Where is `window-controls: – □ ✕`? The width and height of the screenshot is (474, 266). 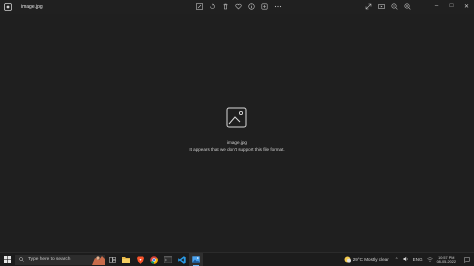 window-controls: – □ ✕ is located at coordinates (451, 6).